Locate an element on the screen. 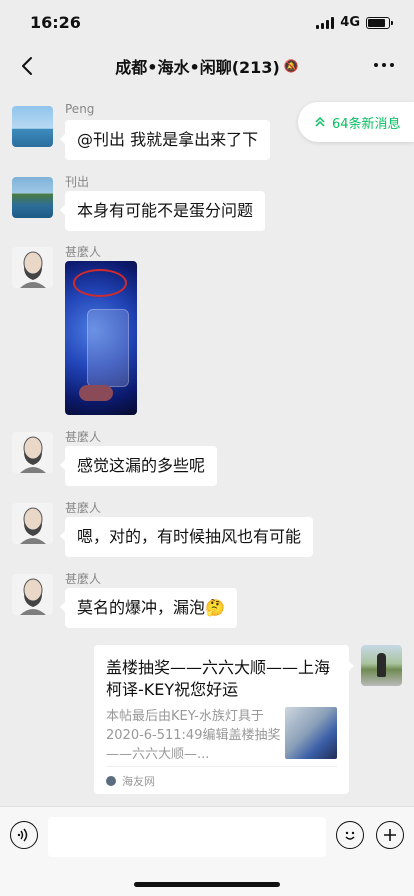 This screenshot has width=414, height=896. chat-title-wrap: 成都•海水•闲聊(213) 🔕 is located at coordinates (206, 66).